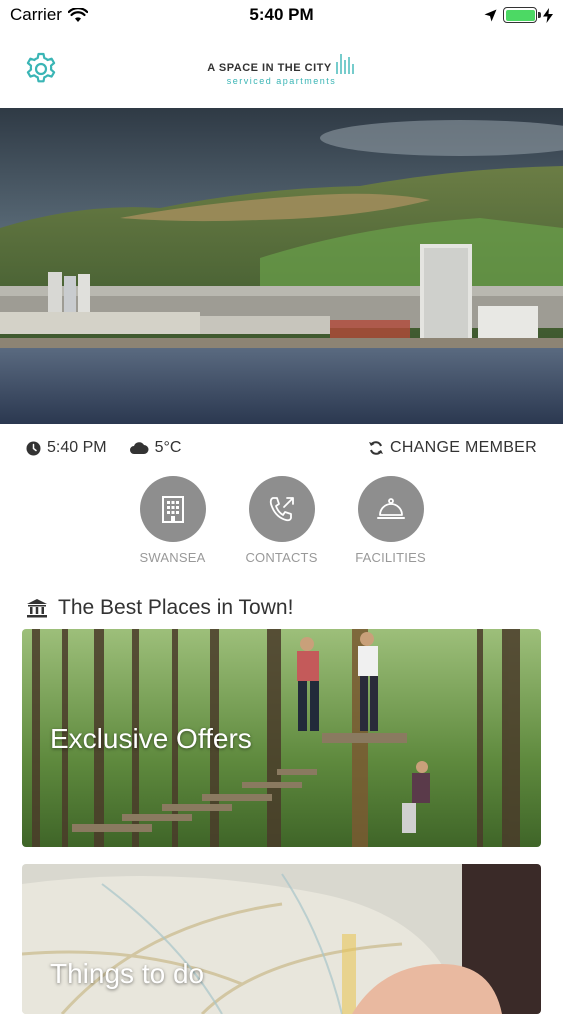 The width and height of the screenshot is (563, 1014). I want to click on swansea-button: SWANSEA, so click(172, 526).